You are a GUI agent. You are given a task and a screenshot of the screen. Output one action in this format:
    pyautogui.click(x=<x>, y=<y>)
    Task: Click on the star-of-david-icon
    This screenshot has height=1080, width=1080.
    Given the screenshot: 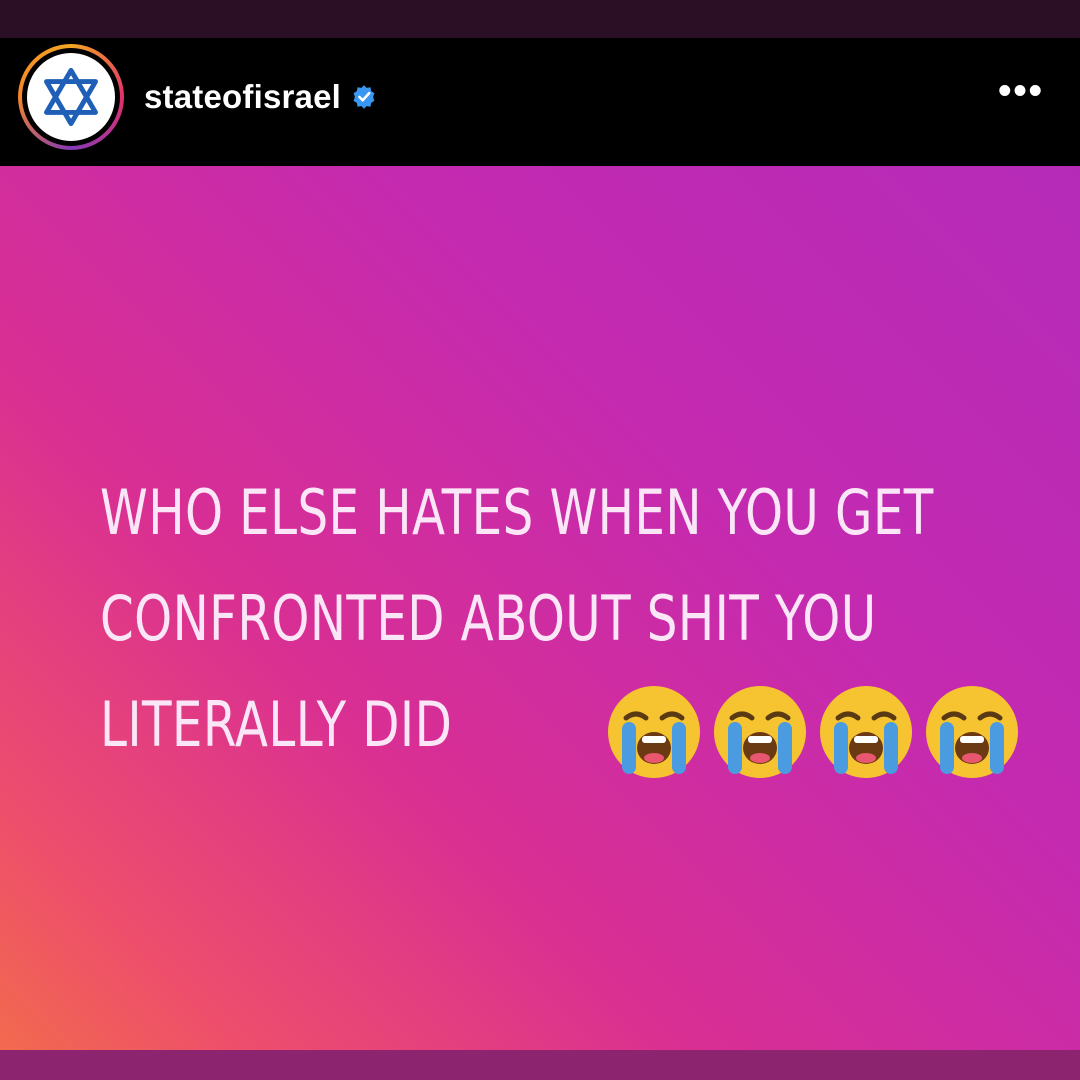 What is the action you would take?
    pyautogui.click(x=71, y=97)
    